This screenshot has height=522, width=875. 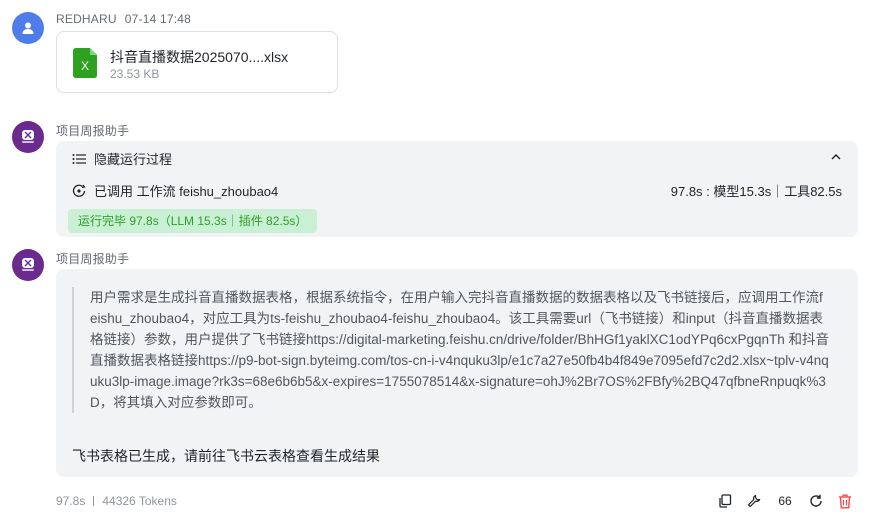 I want to click on workflow-icon, so click(x=79, y=190).